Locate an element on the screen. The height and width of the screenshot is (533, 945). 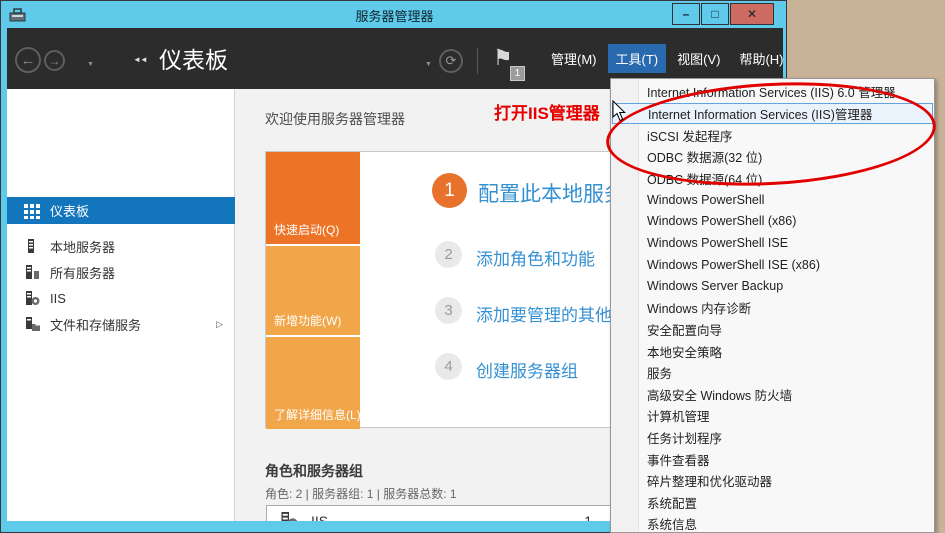
roles-groups-summary: 角色: 2 | 服务器组: 1 | 服务器总数: 1 is located at coordinates (361, 494).